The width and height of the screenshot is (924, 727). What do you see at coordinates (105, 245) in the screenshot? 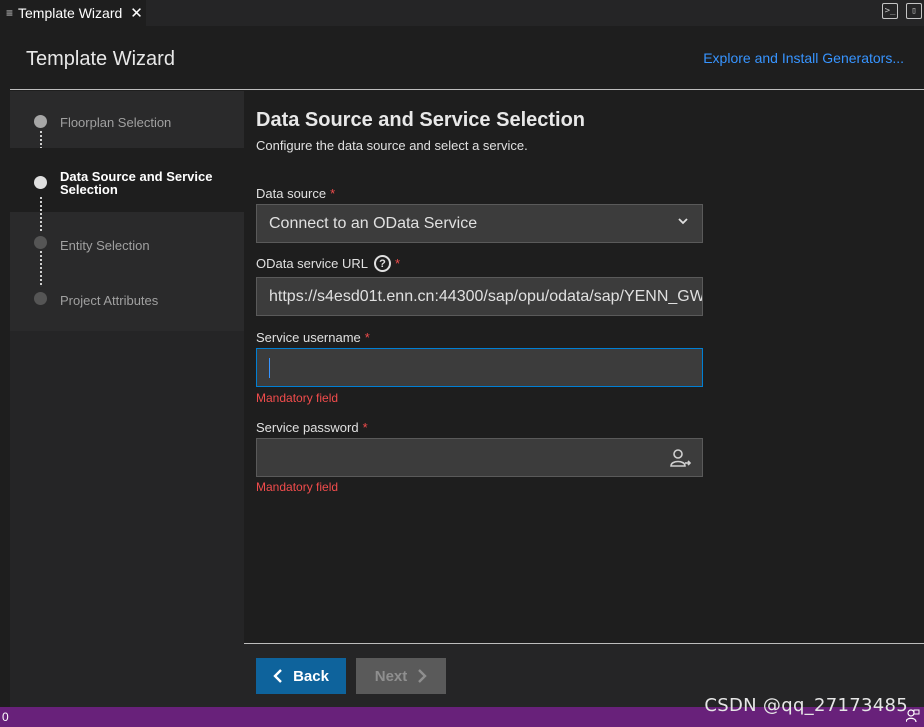
I see `step-label: Entity Selection` at bounding box center [105, 245].